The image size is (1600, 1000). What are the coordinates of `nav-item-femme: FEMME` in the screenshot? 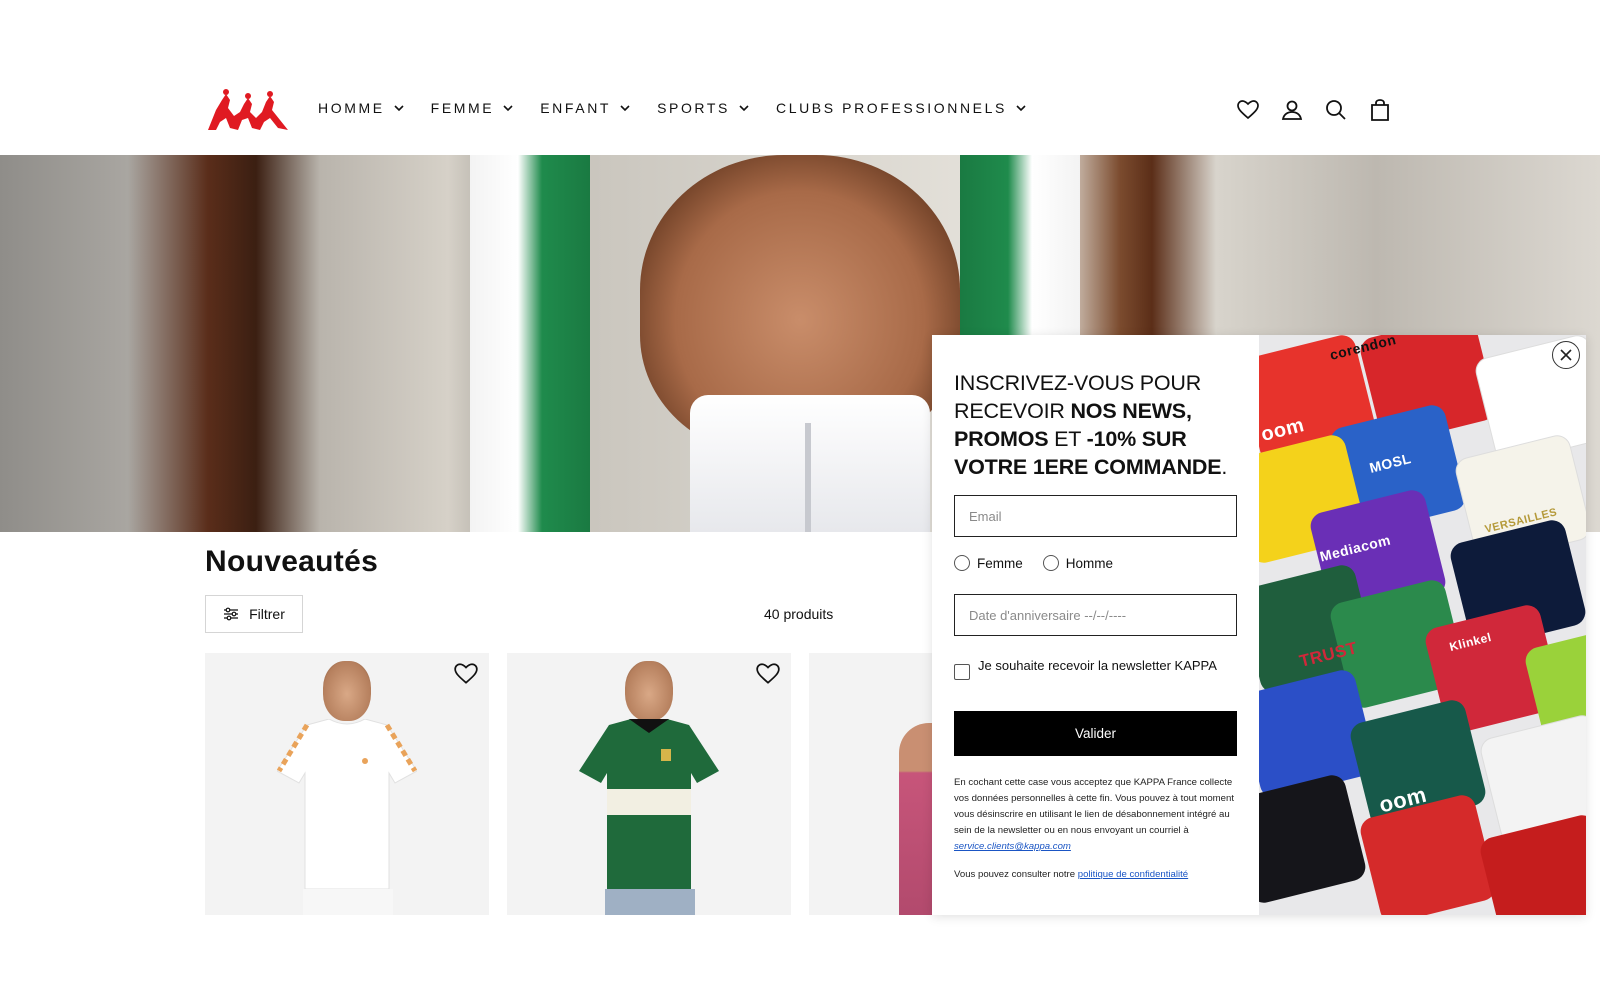 It's located at (473, 108).